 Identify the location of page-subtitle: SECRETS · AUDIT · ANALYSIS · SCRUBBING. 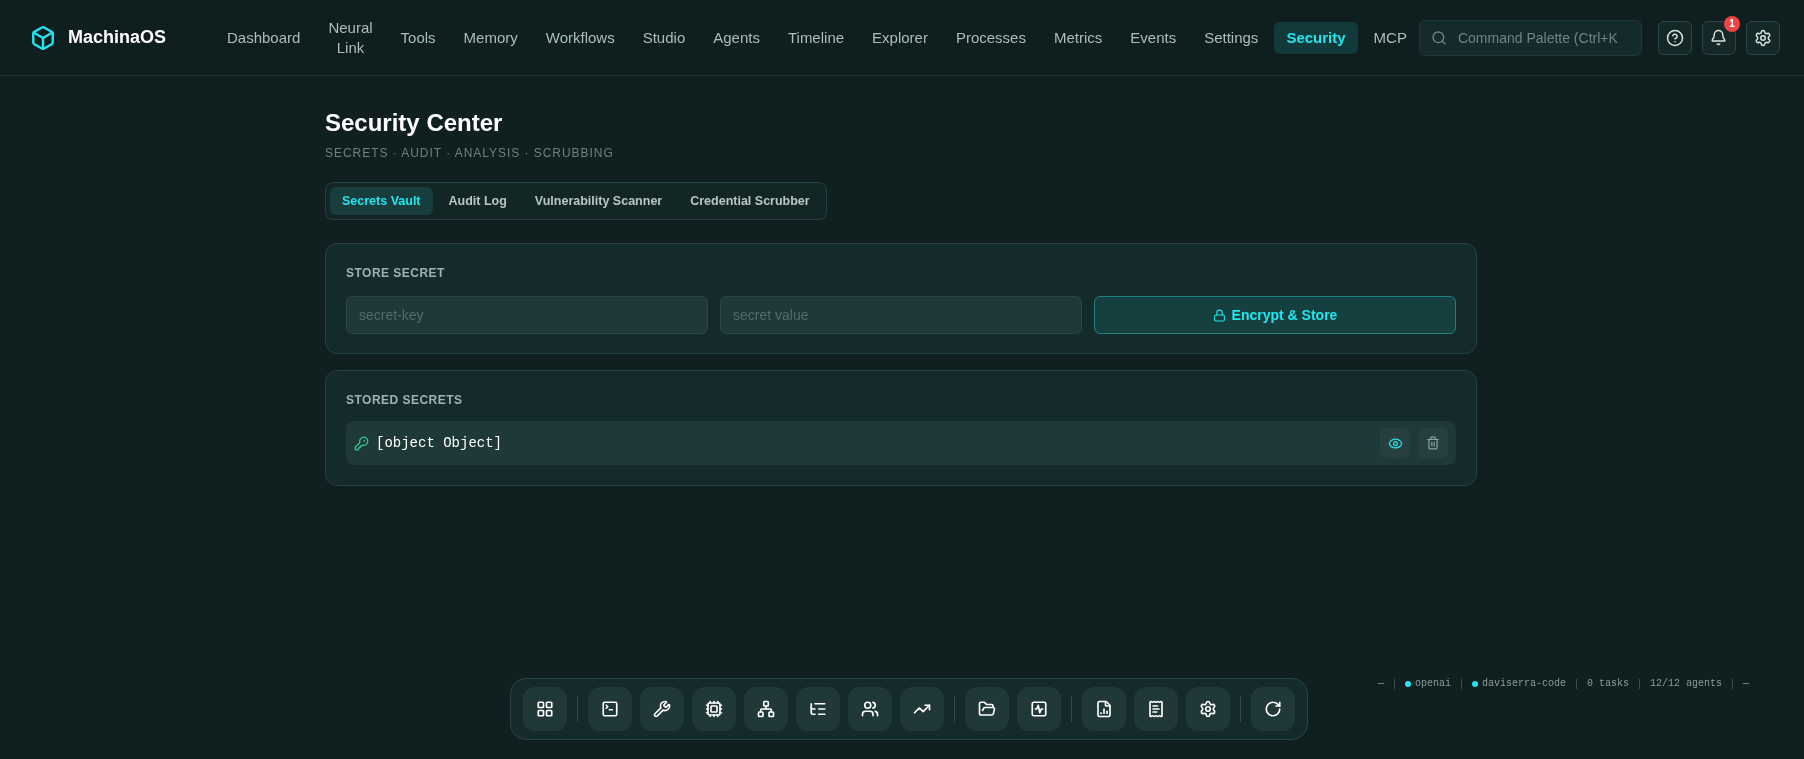
(470, 153).